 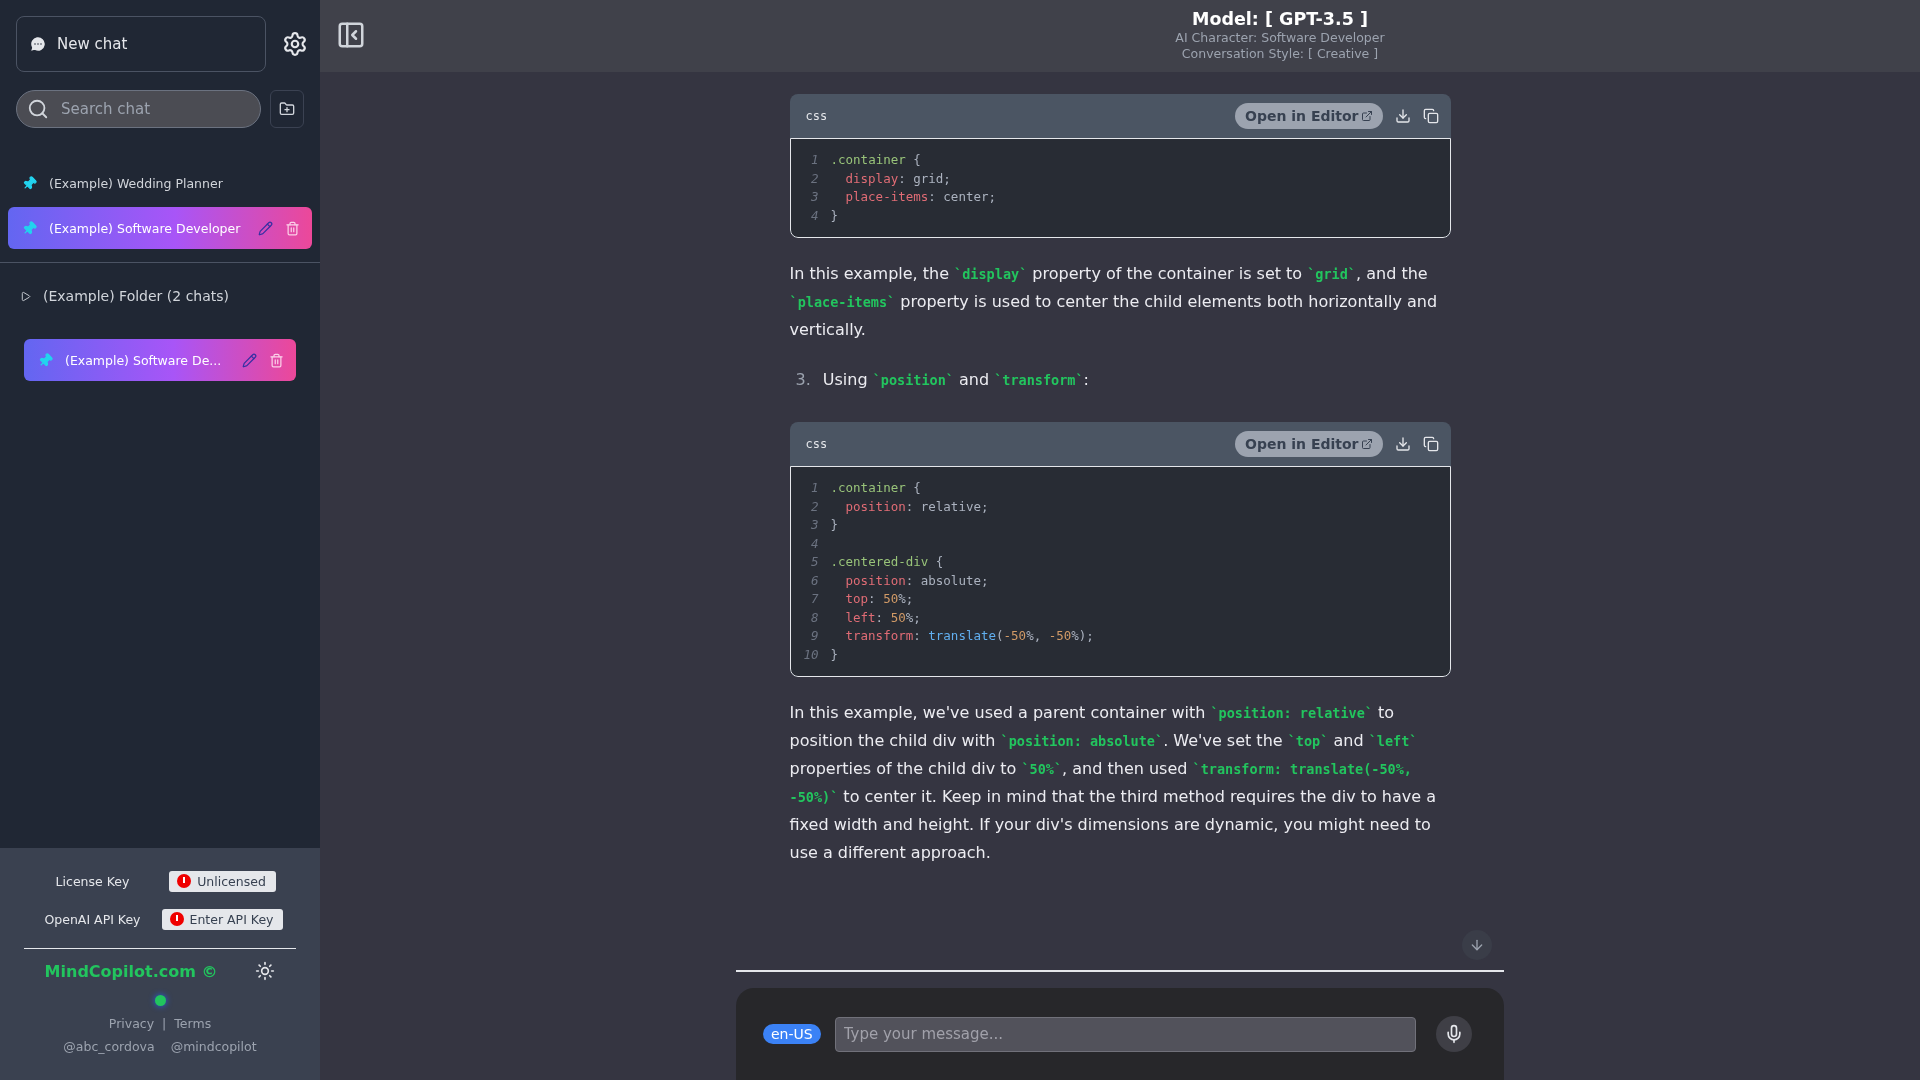 I want to click on style-label: Conversation Style: [ Creative ], so click(x=1280, y=54).